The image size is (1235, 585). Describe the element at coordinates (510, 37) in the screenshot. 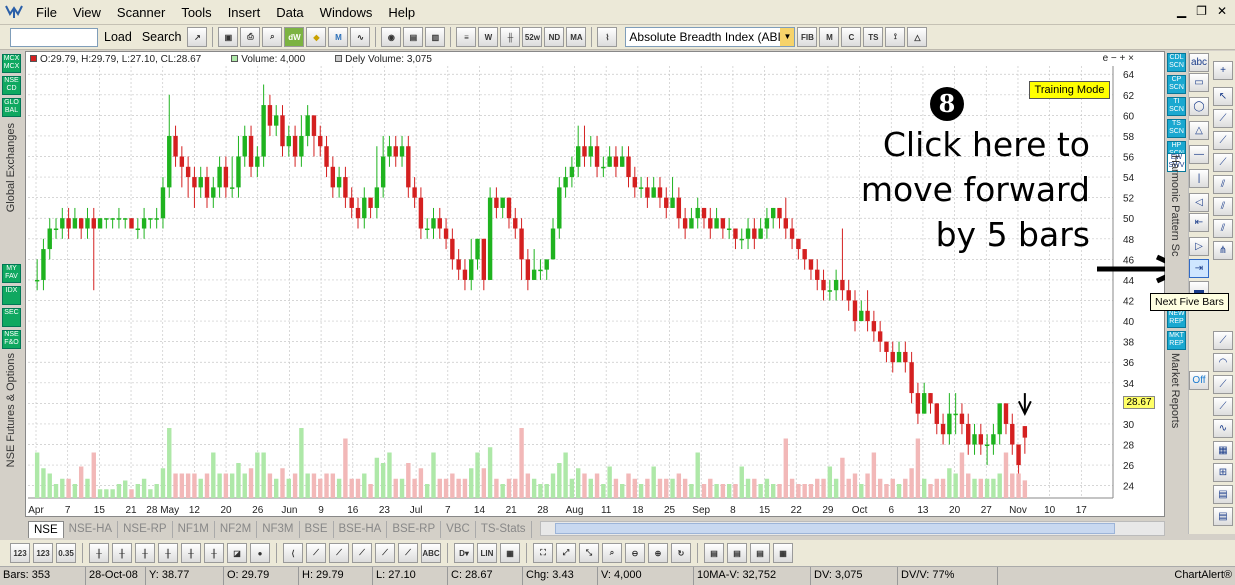

I see `ohlc-icon: ╫` at that location.